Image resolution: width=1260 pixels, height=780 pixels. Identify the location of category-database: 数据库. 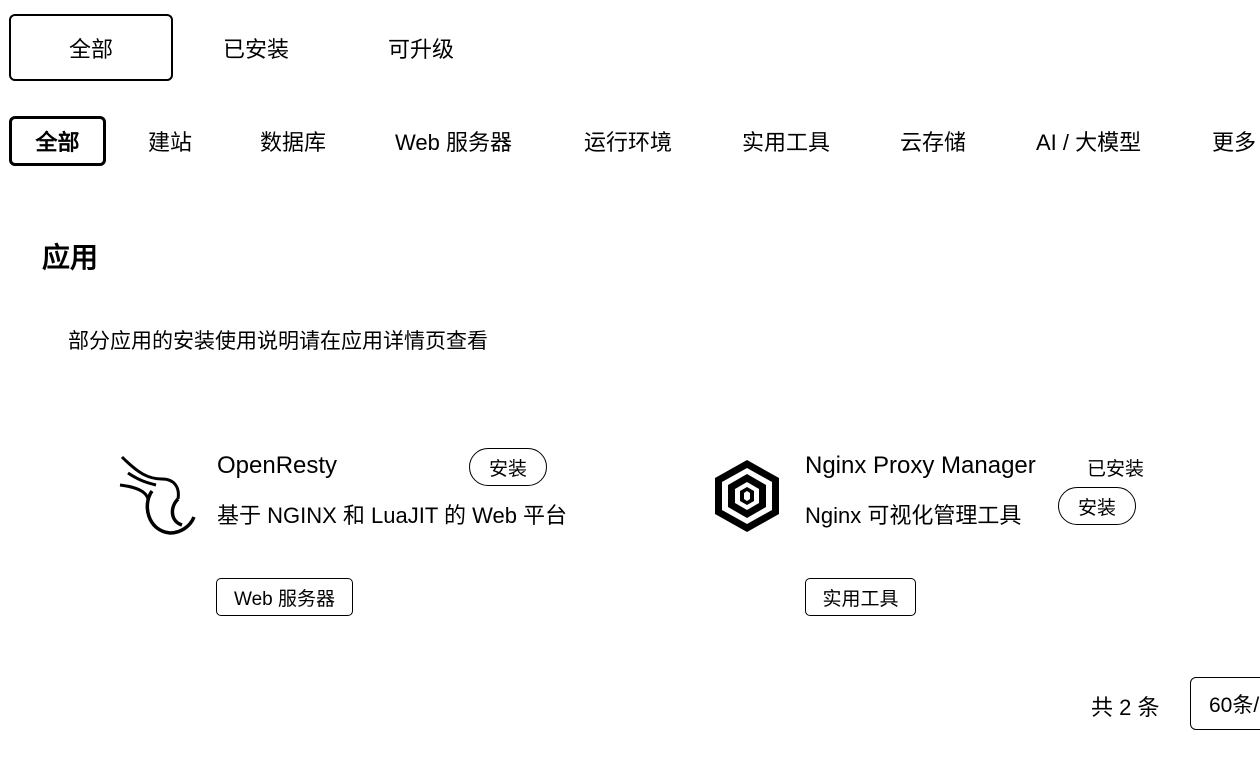
(293, 141).